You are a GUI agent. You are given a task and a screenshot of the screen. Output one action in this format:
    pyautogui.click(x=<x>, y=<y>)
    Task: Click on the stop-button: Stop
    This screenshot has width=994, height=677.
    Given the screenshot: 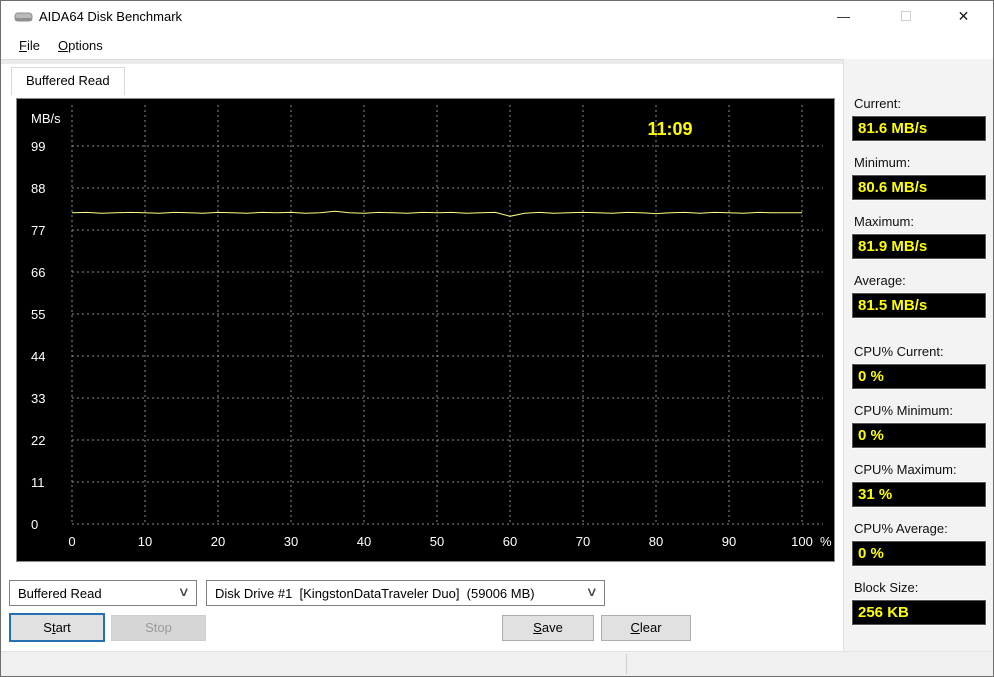 What is the action you would take?
    pyautogui.click(x=158, y=628)
    